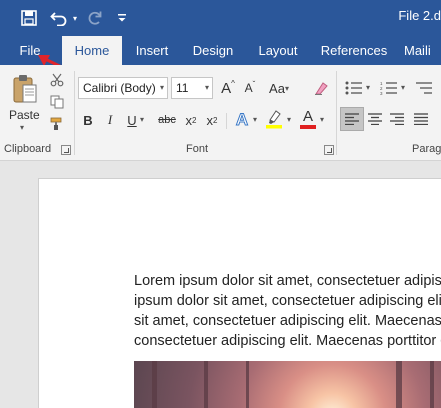 The image size is (441, 408). What do you see at coordinates (29, 18) in the screenshot?
I see `save-icon` at bounding box center [29, 18].